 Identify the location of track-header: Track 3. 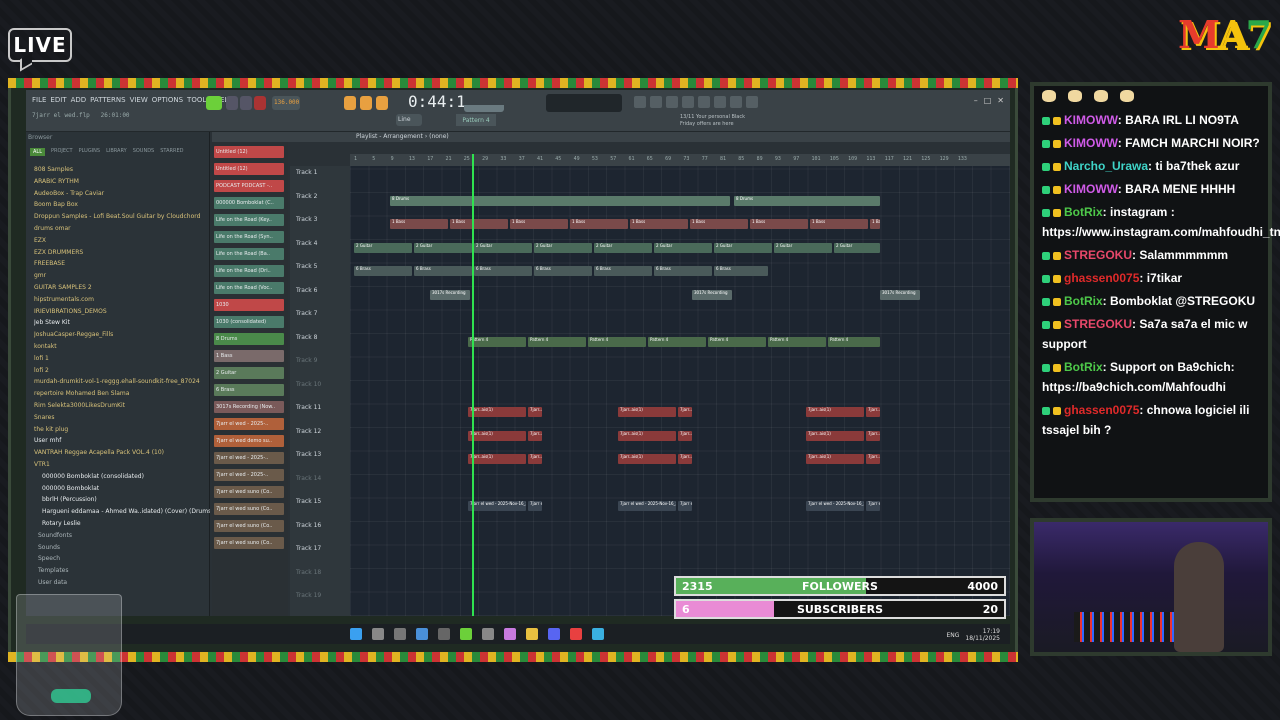
(306, 226).